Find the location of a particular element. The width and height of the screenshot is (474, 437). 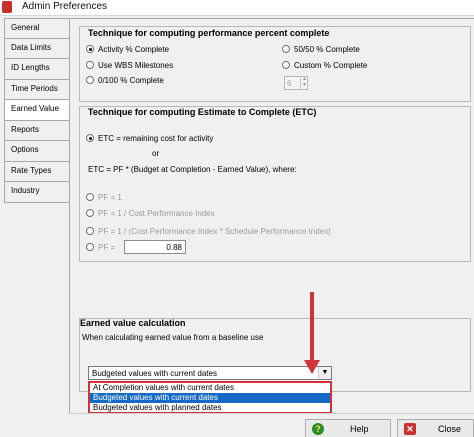

zero-hundred-radio is located at coordinates (90, 80).